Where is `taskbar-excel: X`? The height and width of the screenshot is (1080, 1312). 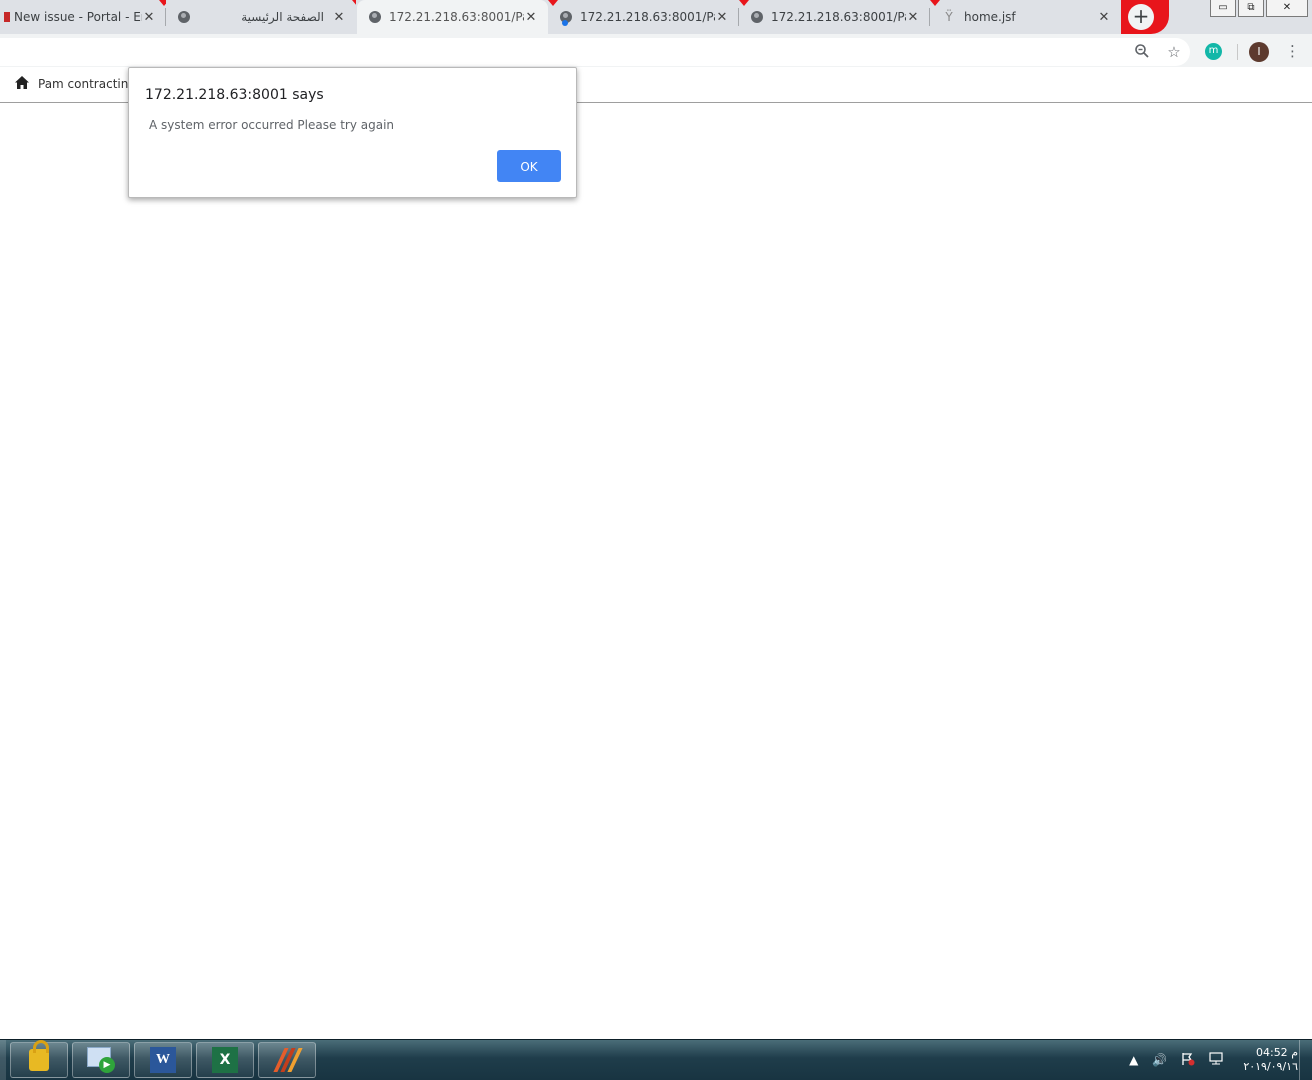
taskbar-excel: X is located at coordinates (225, 1060).